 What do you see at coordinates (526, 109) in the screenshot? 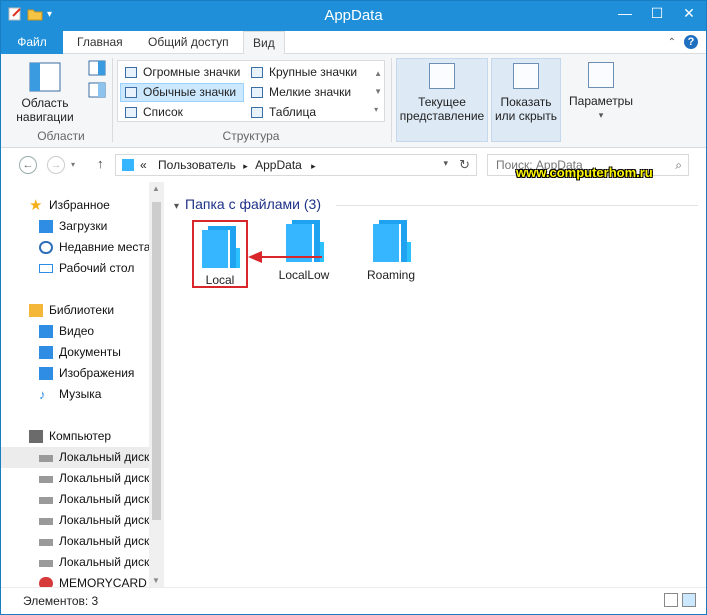
I see `show-hide-label: Показать или скрыть` at bounding box center [526, 109].